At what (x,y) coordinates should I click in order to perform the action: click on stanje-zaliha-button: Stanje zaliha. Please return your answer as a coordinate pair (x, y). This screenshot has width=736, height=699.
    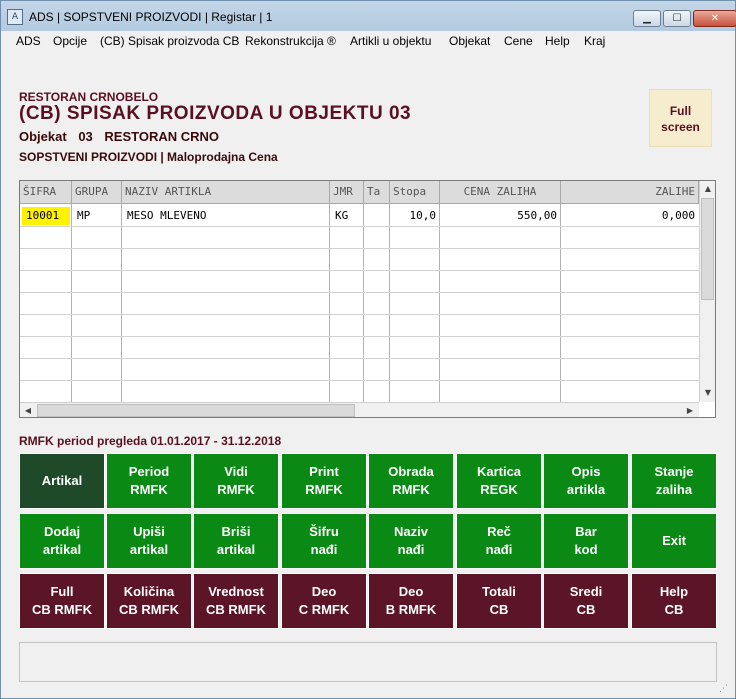
    Looking at the image, I should click on (674, 481).